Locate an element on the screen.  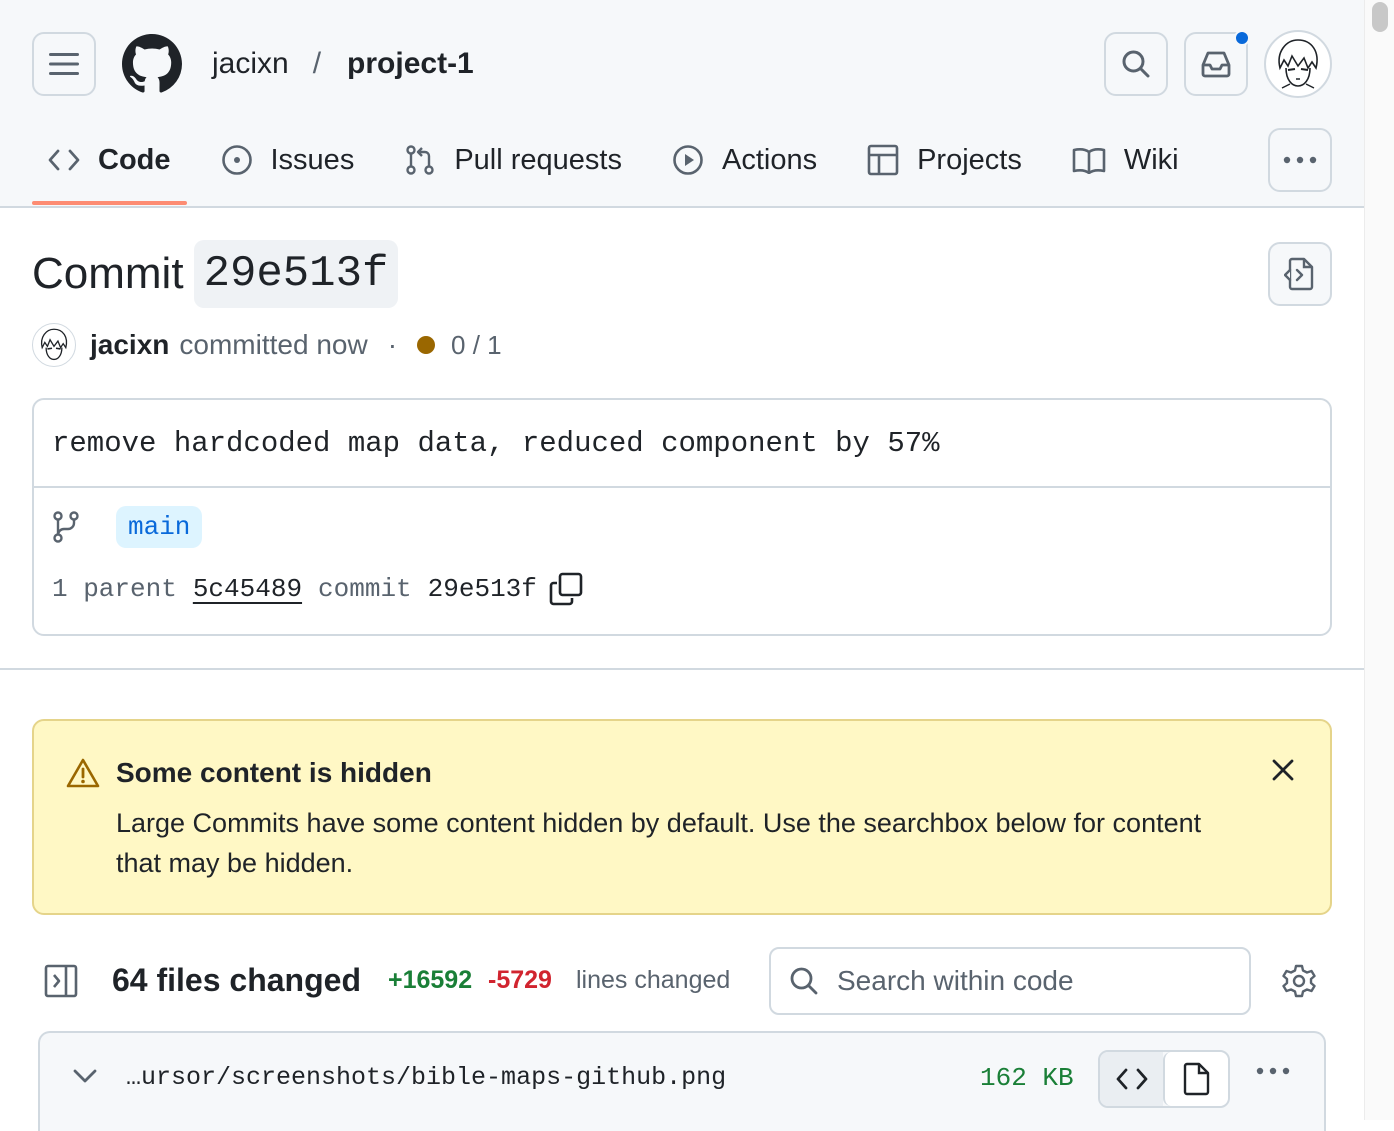
search-button is located at coordinates (1136, 64).